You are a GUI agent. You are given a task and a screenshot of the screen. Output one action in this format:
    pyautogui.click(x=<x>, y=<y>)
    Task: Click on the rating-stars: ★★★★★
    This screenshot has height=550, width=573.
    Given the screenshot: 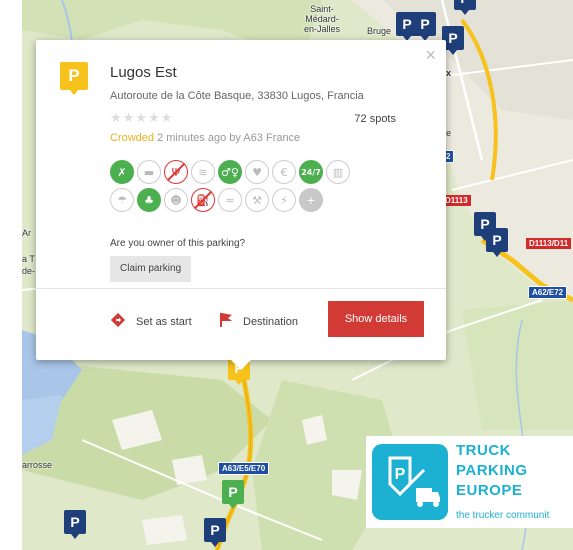 What is the action you would take?
    pyautogui.click(x=141, y=118)
    